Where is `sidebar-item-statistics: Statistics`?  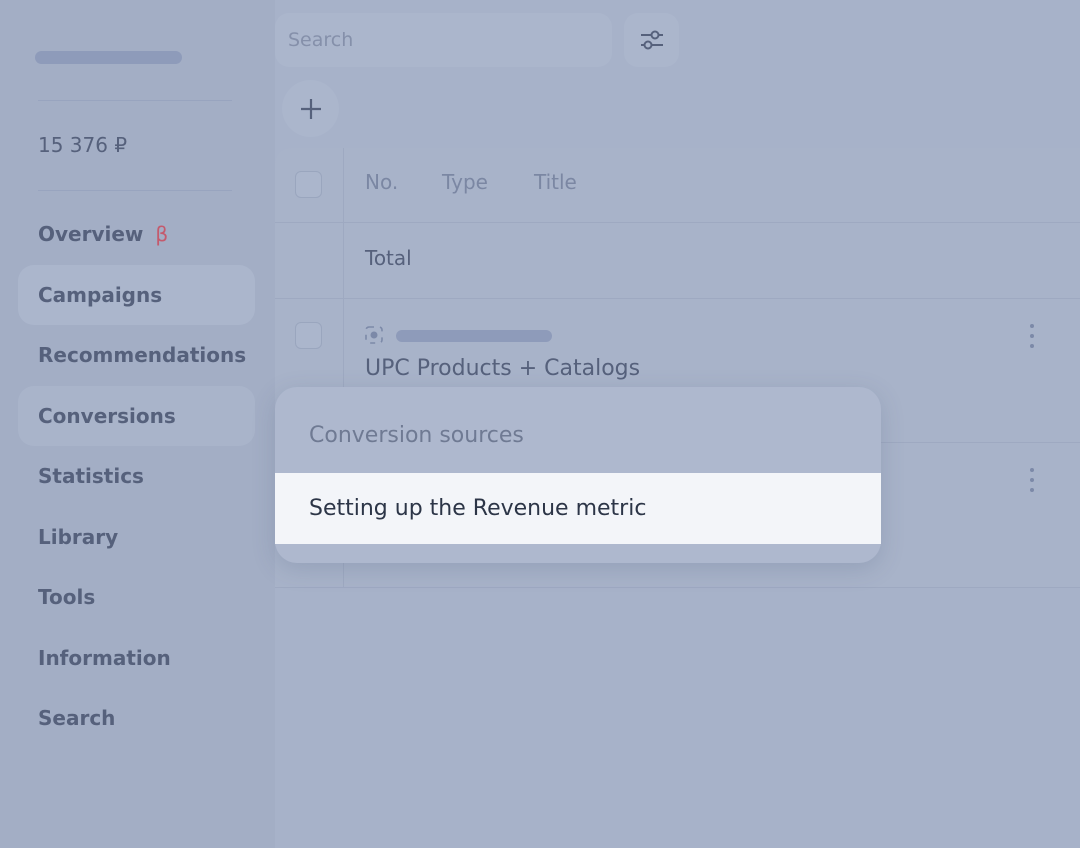
sidebar-item-statistics: Statistics is located at coordinates (136, 476).